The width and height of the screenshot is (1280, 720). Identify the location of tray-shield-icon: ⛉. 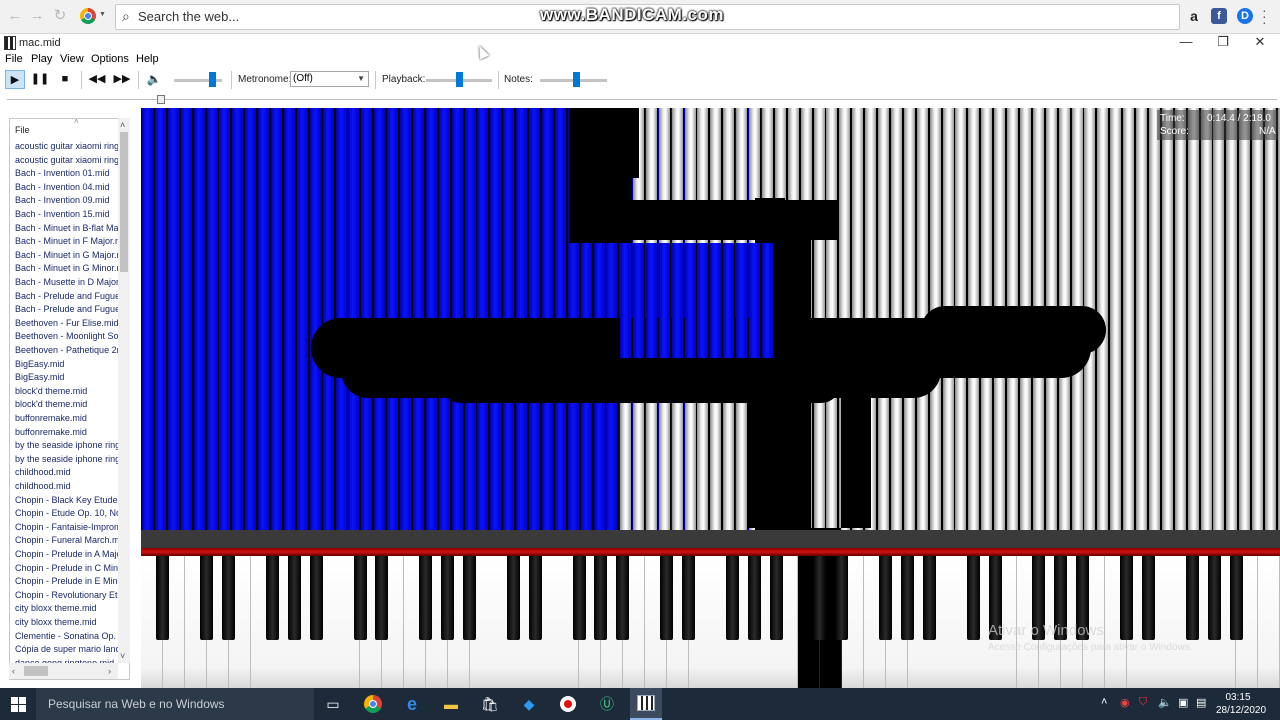
(1143, 702).